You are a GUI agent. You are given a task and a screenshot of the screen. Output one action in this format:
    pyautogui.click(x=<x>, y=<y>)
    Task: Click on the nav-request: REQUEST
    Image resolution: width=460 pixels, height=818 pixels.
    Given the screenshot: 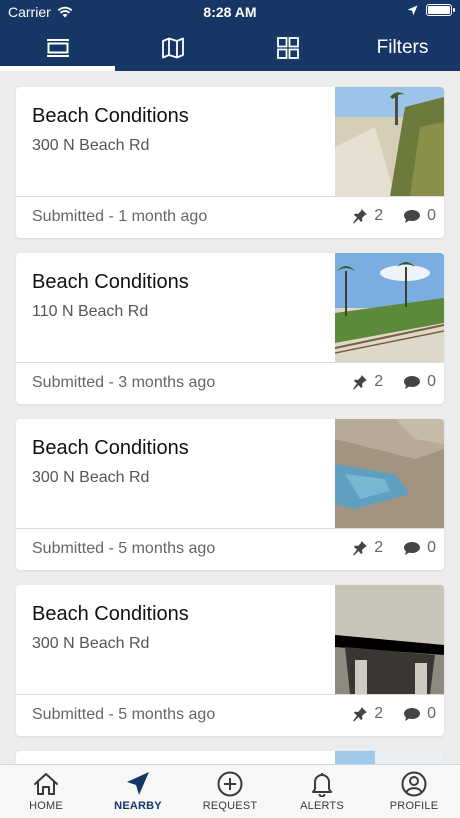 What is the action you would take?
    pyautogui.click(x=230, y=791)
    